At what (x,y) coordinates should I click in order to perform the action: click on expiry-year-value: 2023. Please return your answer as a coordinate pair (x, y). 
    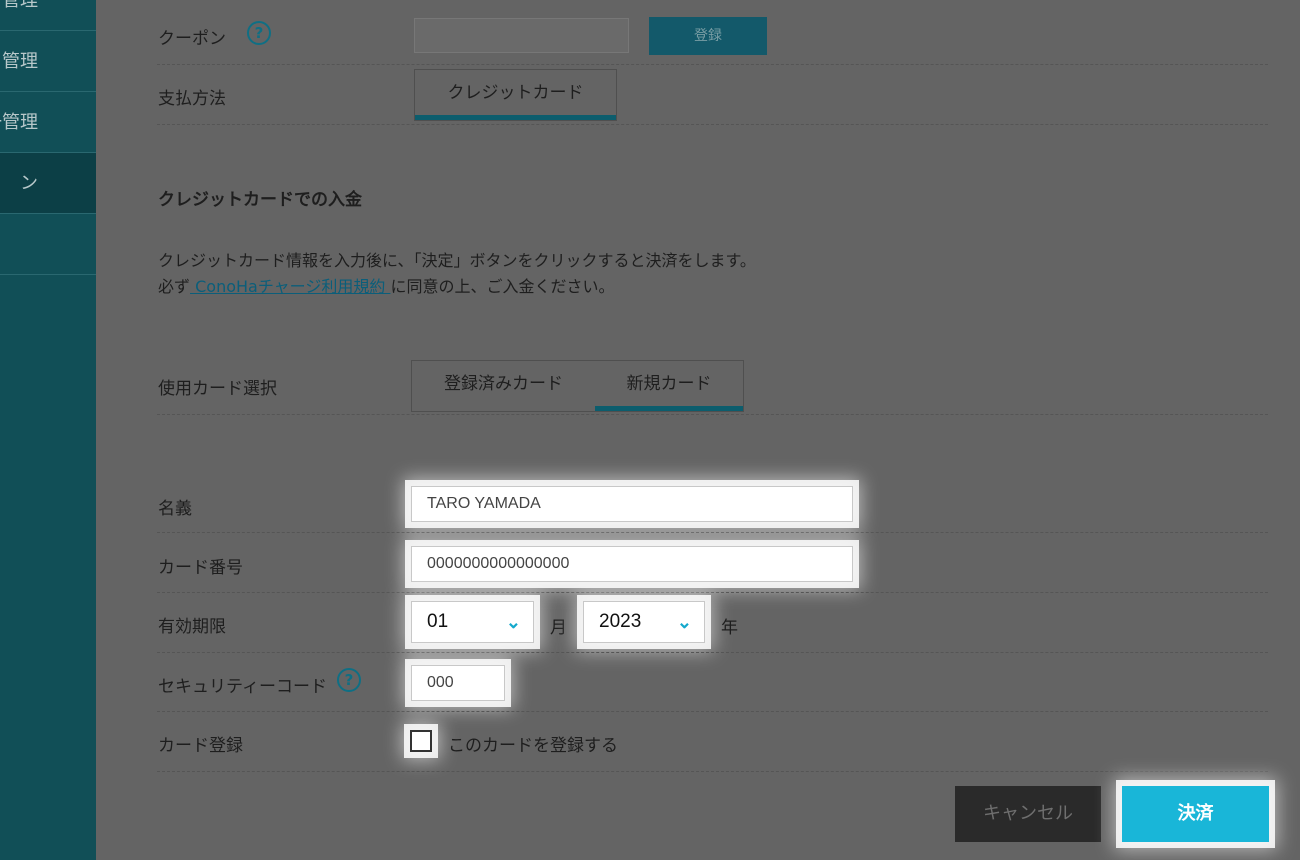
    Looking at the image, I should click on (620, 621).